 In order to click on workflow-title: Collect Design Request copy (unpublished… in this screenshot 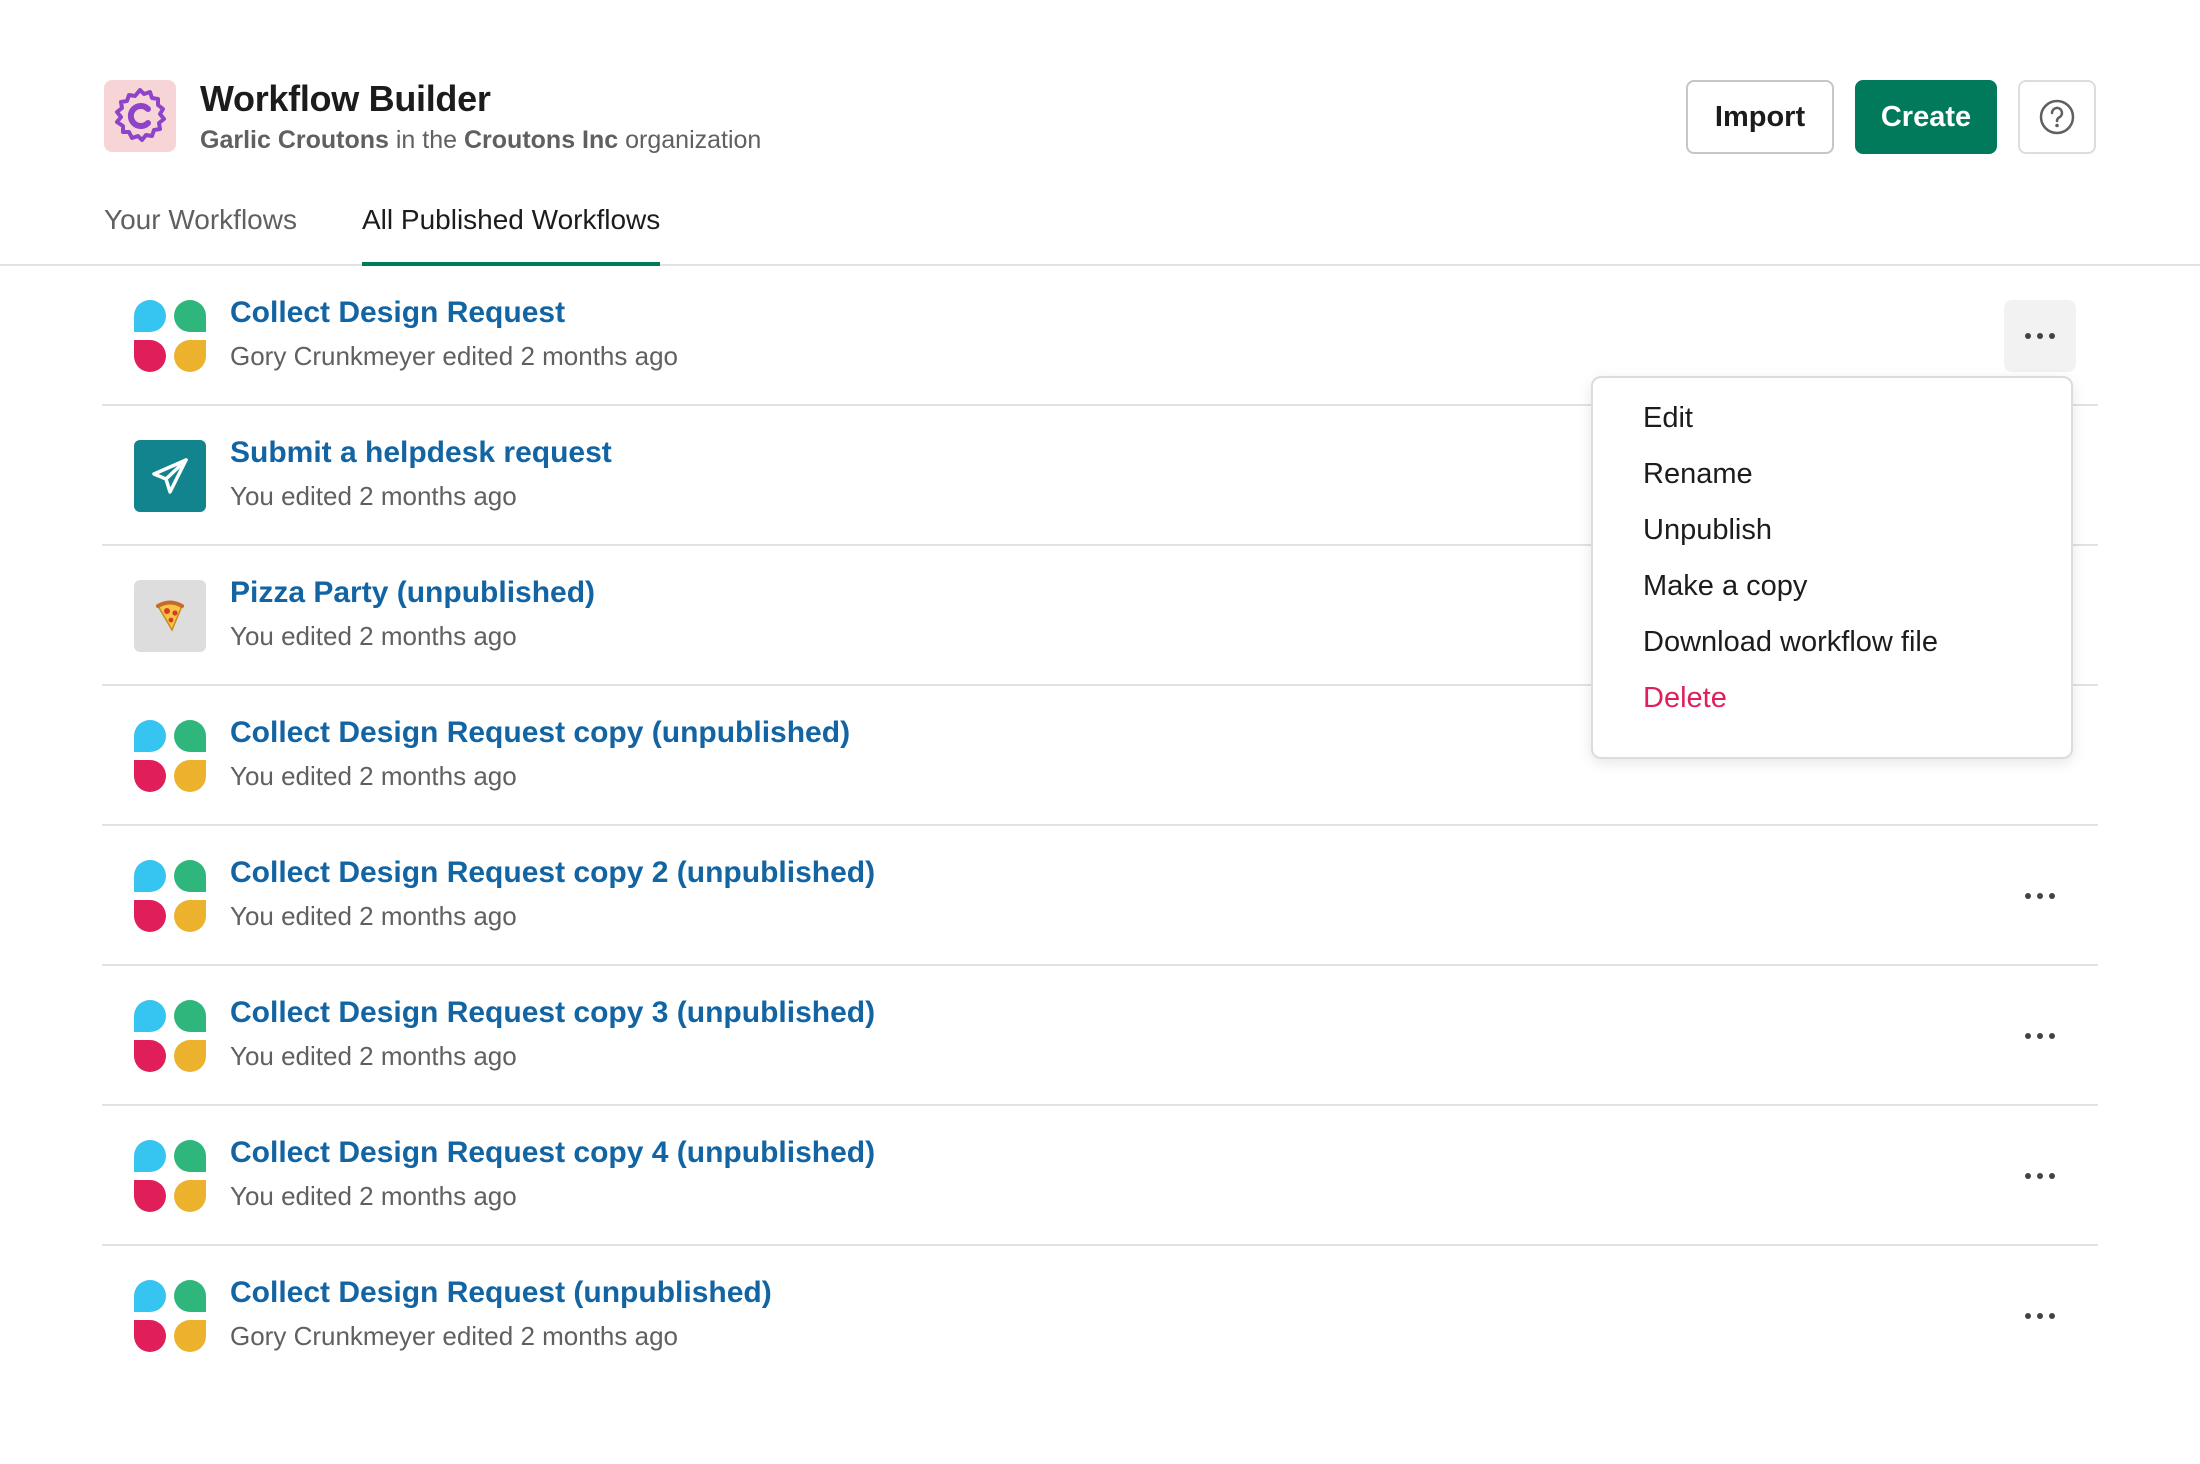, I will do `click(540, 733)`.